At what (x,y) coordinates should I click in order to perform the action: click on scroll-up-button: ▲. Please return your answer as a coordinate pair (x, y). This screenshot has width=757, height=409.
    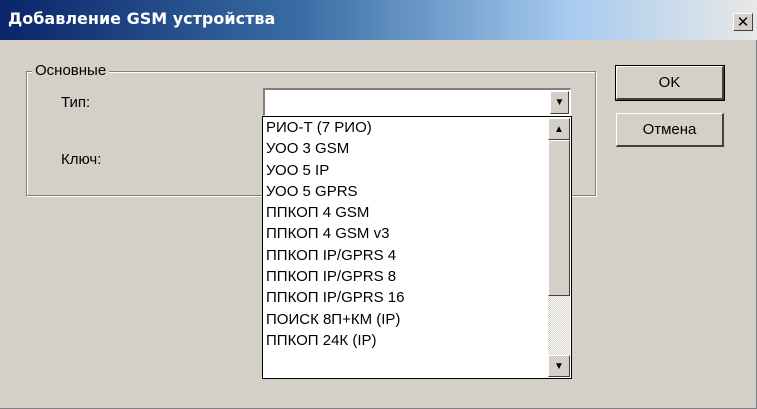
    Looking at the image, I should click on (559, 129).